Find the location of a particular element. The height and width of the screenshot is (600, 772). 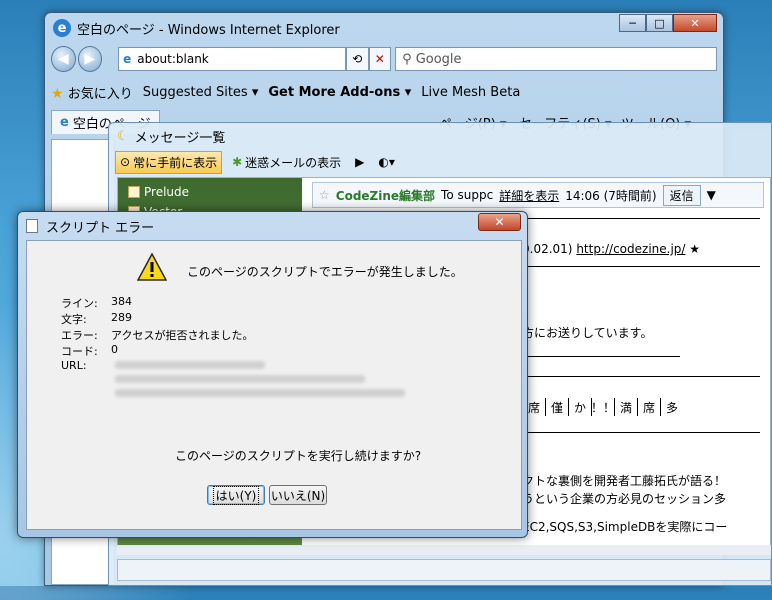

moon-icon: ☾ is located at coordinates (123, 136).